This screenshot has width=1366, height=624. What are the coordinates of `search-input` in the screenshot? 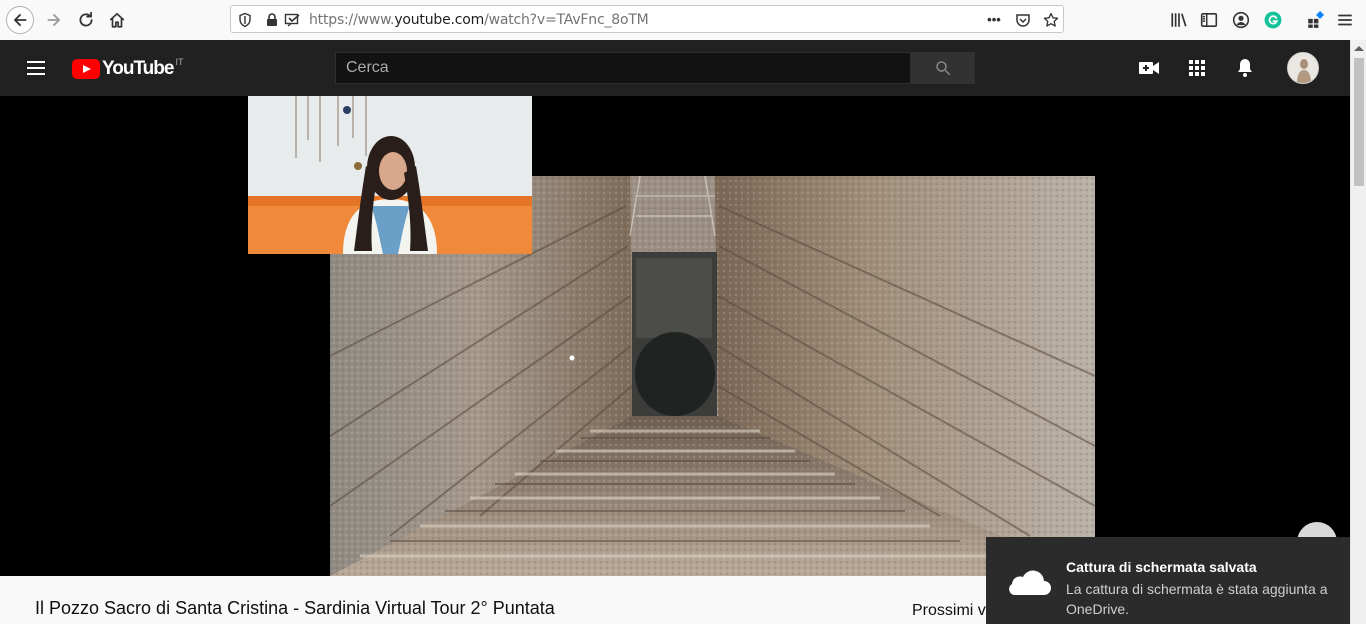 It's located at (623, 68).